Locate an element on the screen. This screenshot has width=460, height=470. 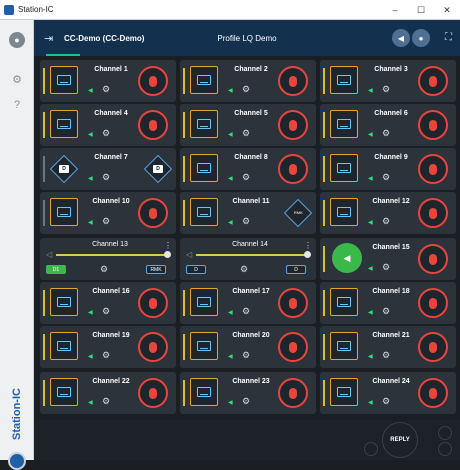
channel-tile: Channel 19 ◀ ⚙ is located at coordinates (108, 347).